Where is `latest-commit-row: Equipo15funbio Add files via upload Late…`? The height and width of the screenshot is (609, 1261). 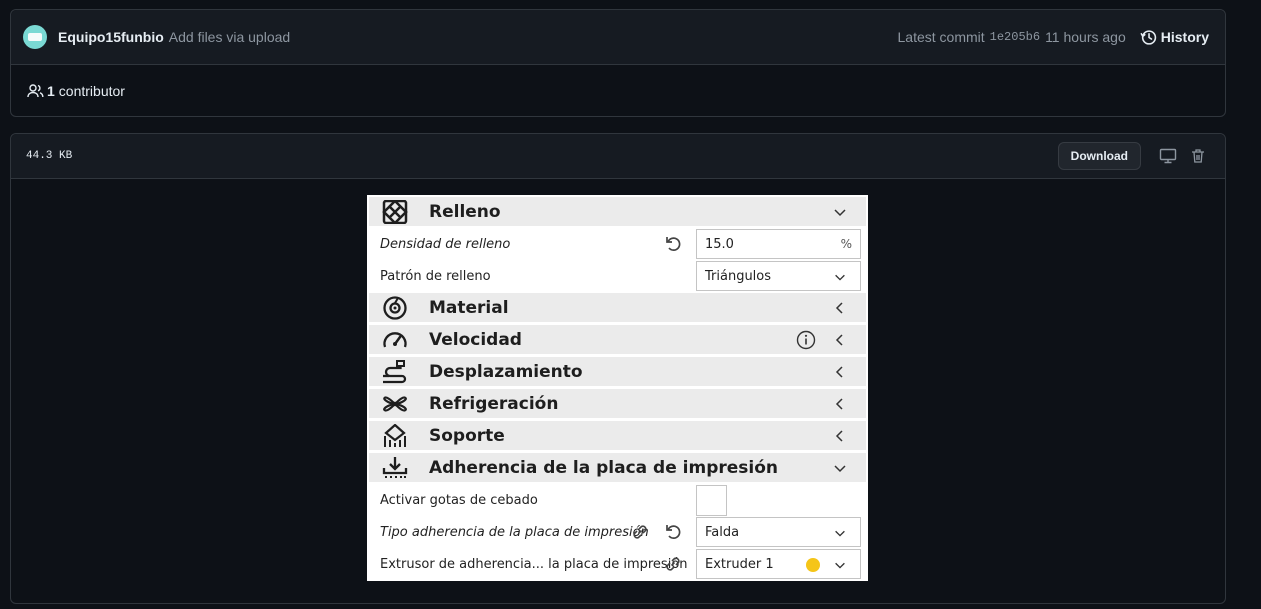 latest-commit-row: Equipo15funbio Add files via upload Late… is located at coordinates (618, 37).